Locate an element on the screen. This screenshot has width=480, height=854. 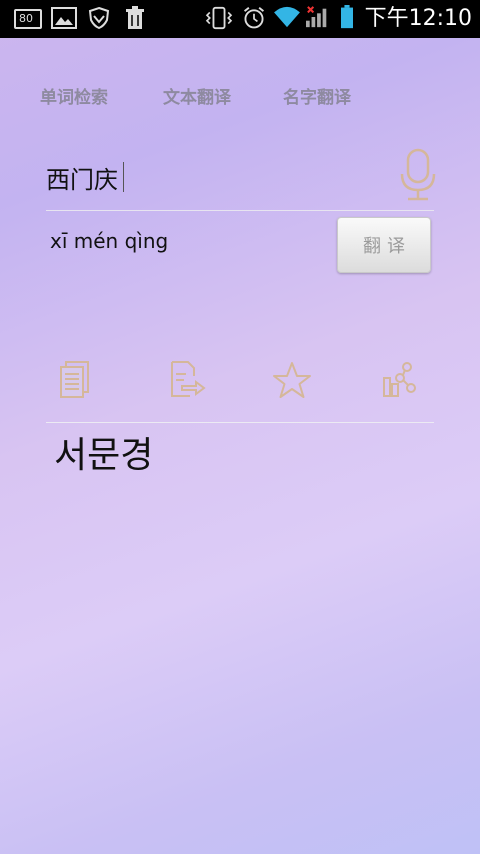
tab-word-search: 单词检索 is located at coordinates (74, 98).